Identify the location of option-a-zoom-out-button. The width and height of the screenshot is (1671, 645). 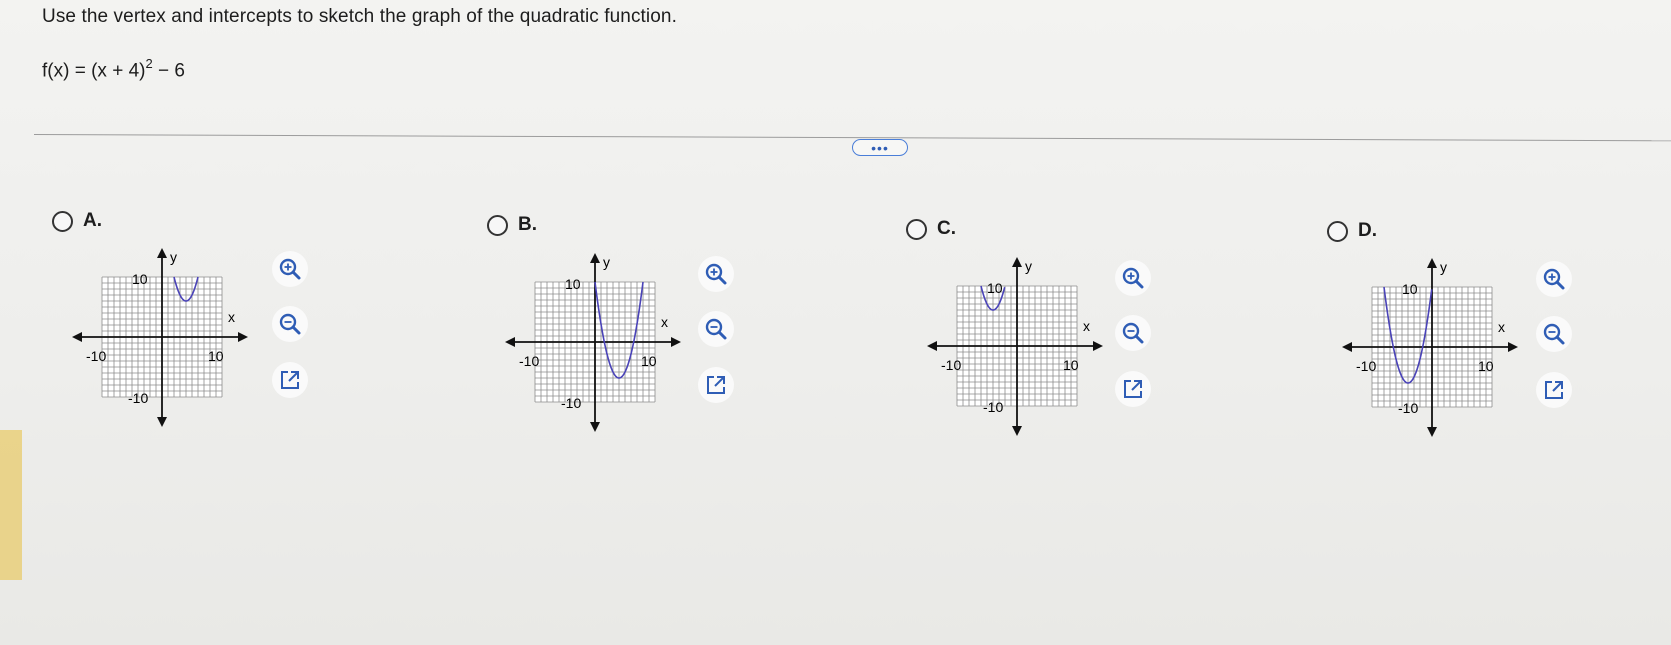
(290, 324).